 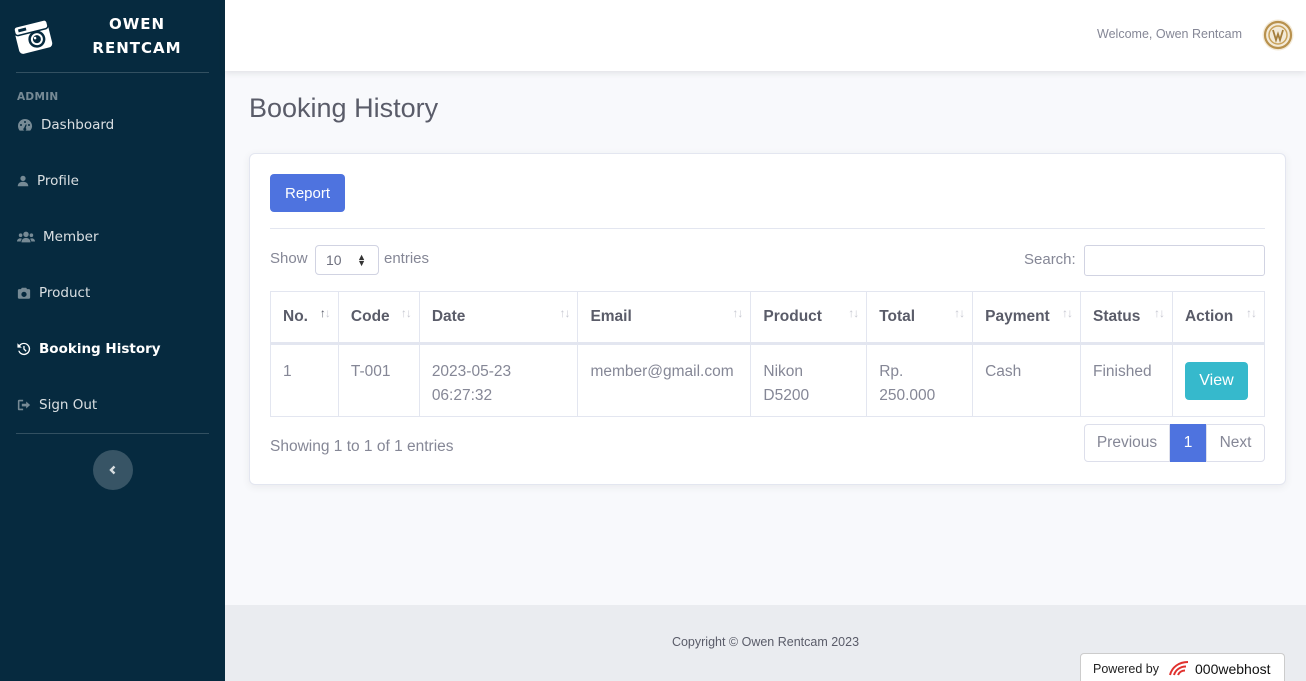 What do you see at coordinates (920, 318) in the screenshot?
I see `column-header-total: Total ↑↓` at bounding box center [920, 318].